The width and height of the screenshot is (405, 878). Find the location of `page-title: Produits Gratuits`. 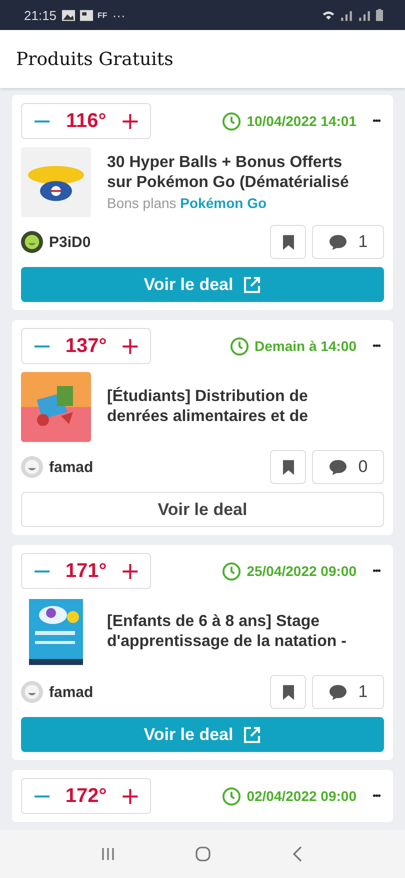

page-title: Produits Gratuits is located at coordinates (95, 59).